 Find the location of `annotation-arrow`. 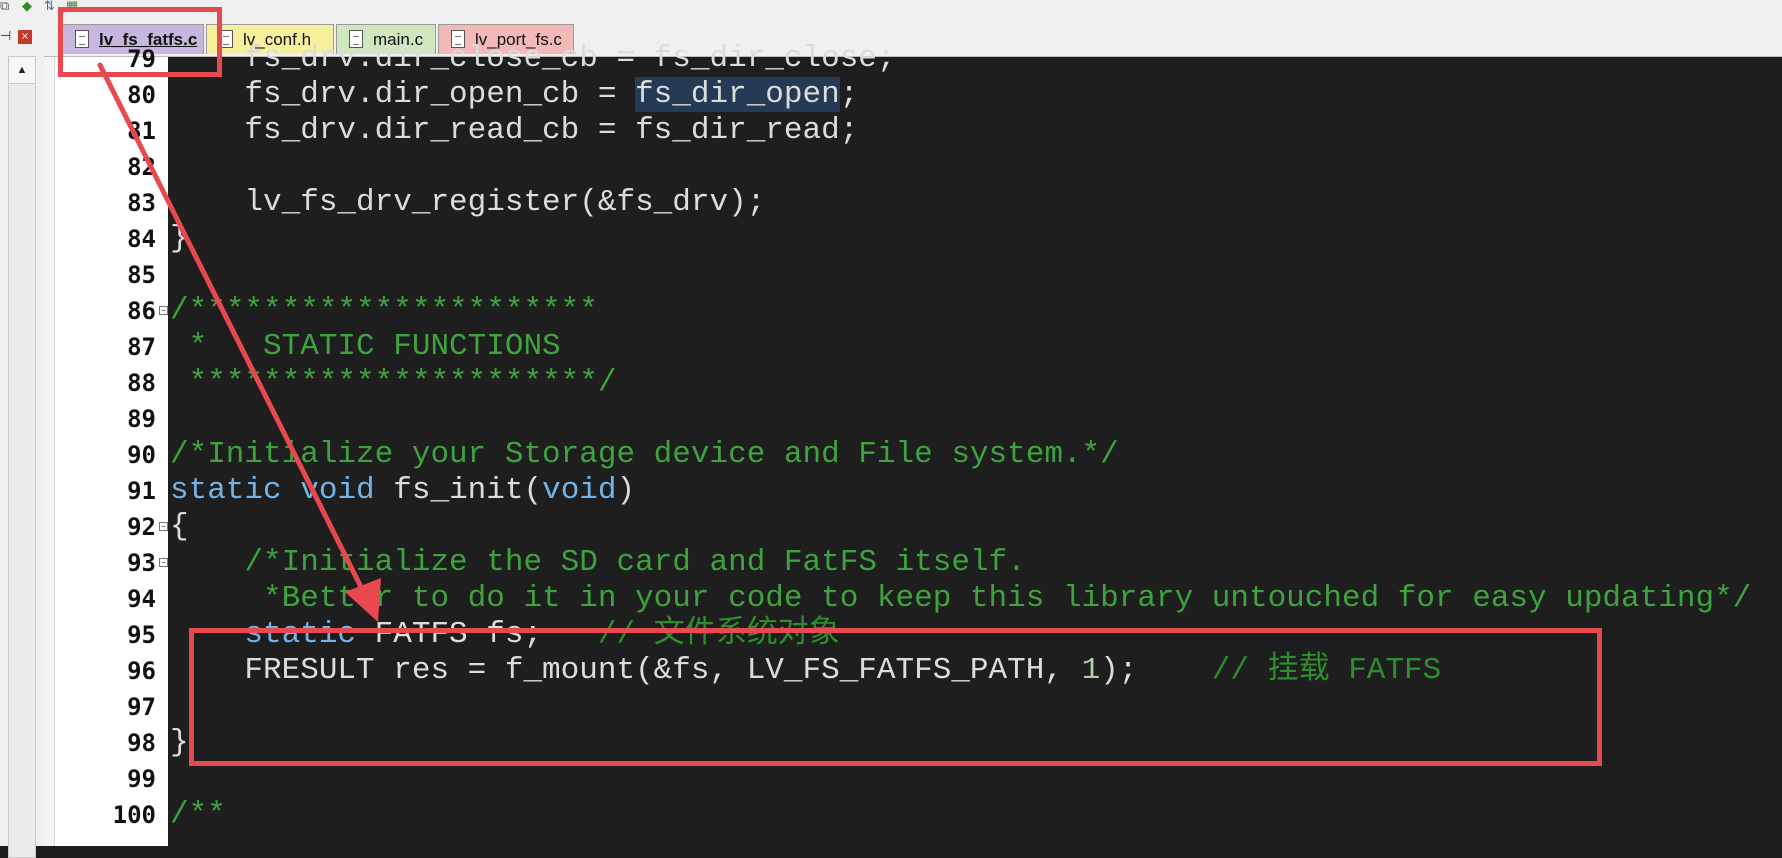

annotation-arrow is located at coordinates (239, 342).